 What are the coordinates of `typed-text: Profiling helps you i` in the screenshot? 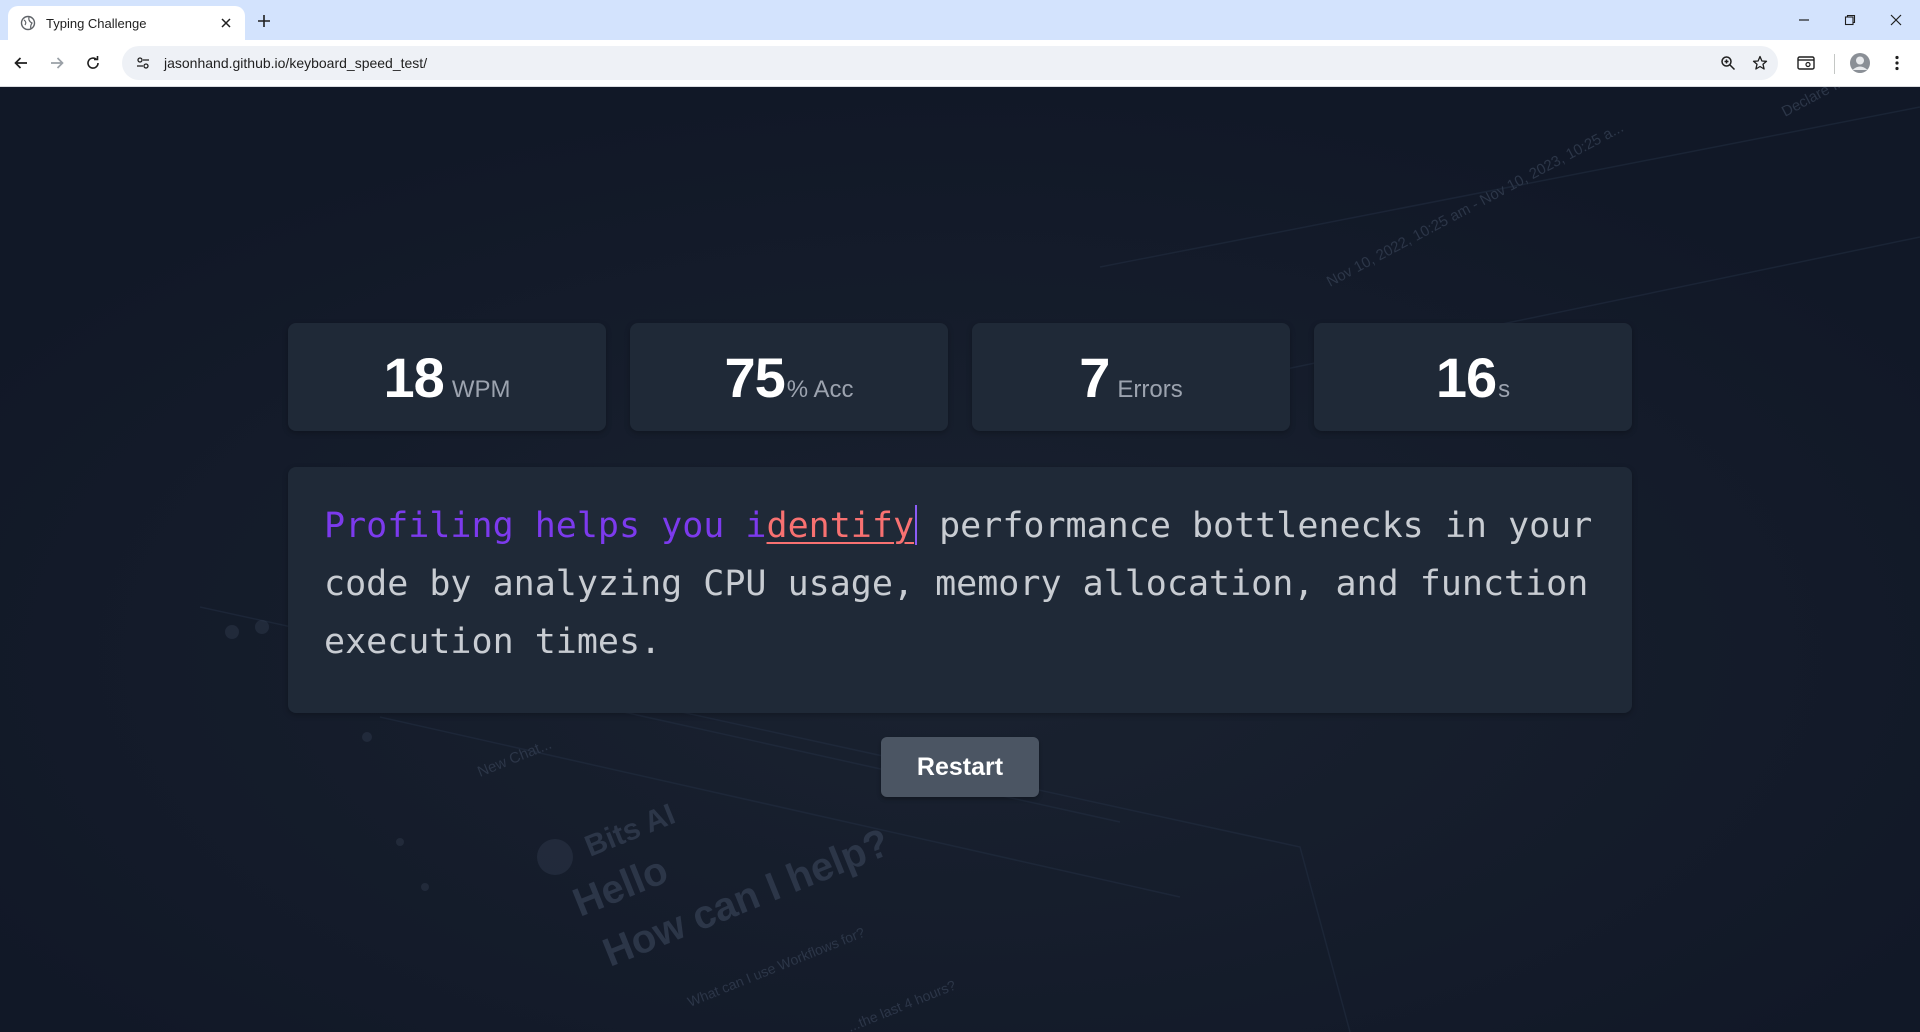 It's located at (545, 526).